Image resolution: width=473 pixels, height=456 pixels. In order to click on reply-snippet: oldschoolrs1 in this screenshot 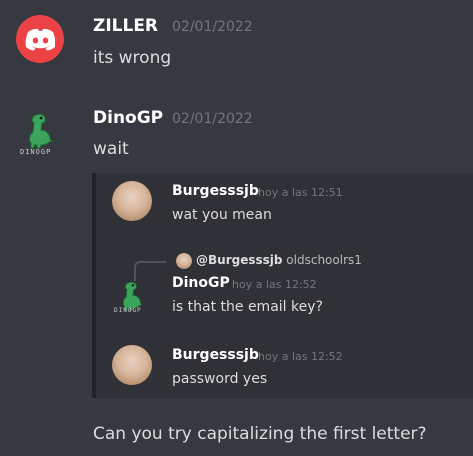, I will do `click(324, 260)`.